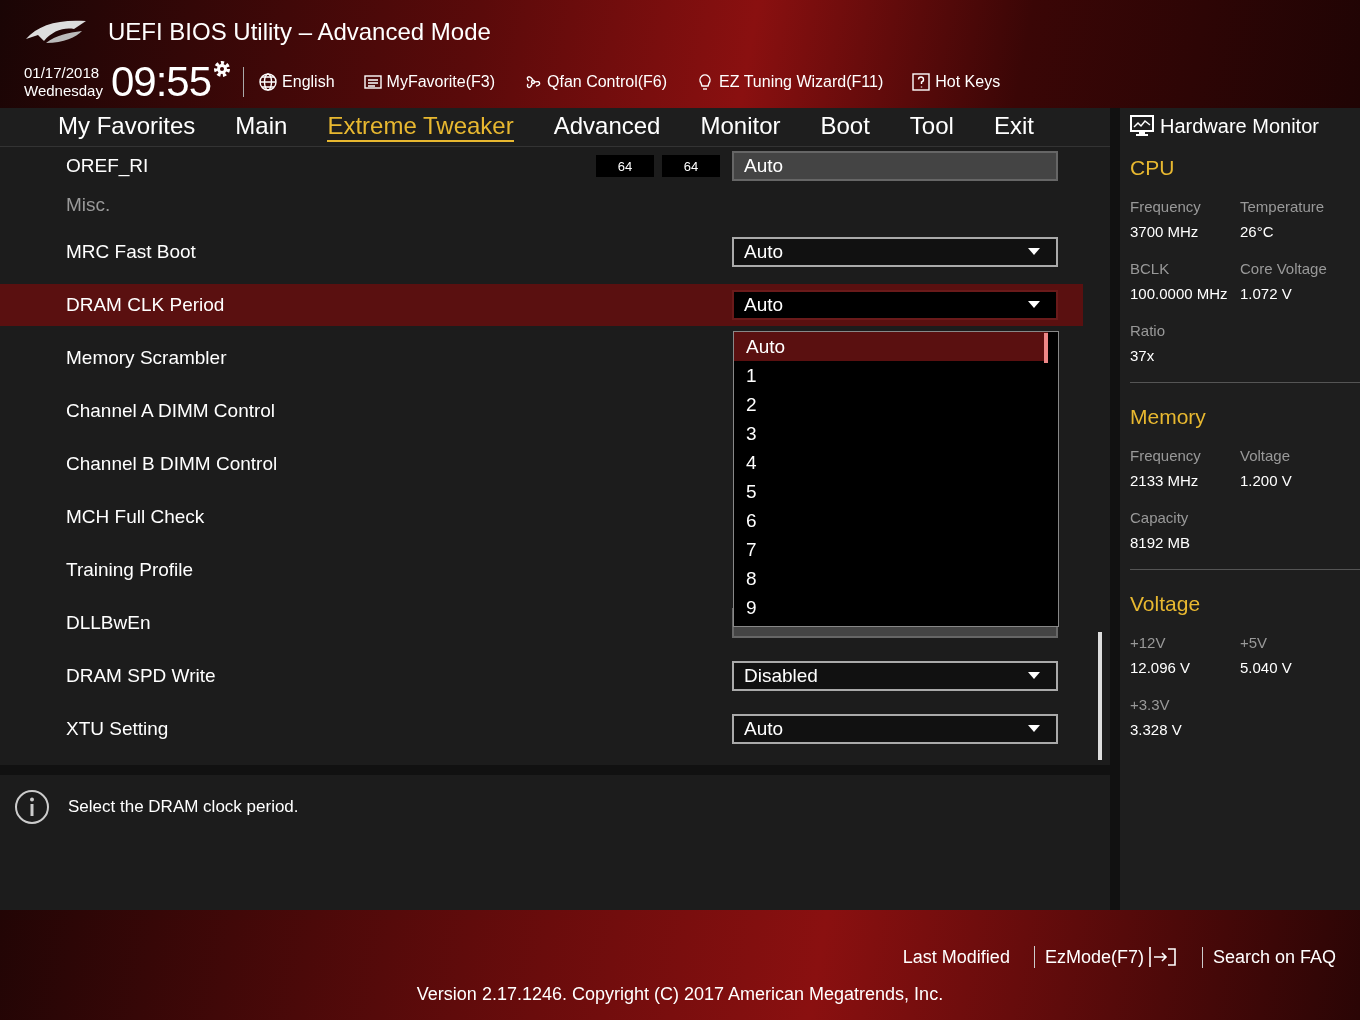 This screenshot has width=1360, height=1020. Describe the element at coordinates (296, 82) in the screenshot. I see `toolbar-button: English` at that location.